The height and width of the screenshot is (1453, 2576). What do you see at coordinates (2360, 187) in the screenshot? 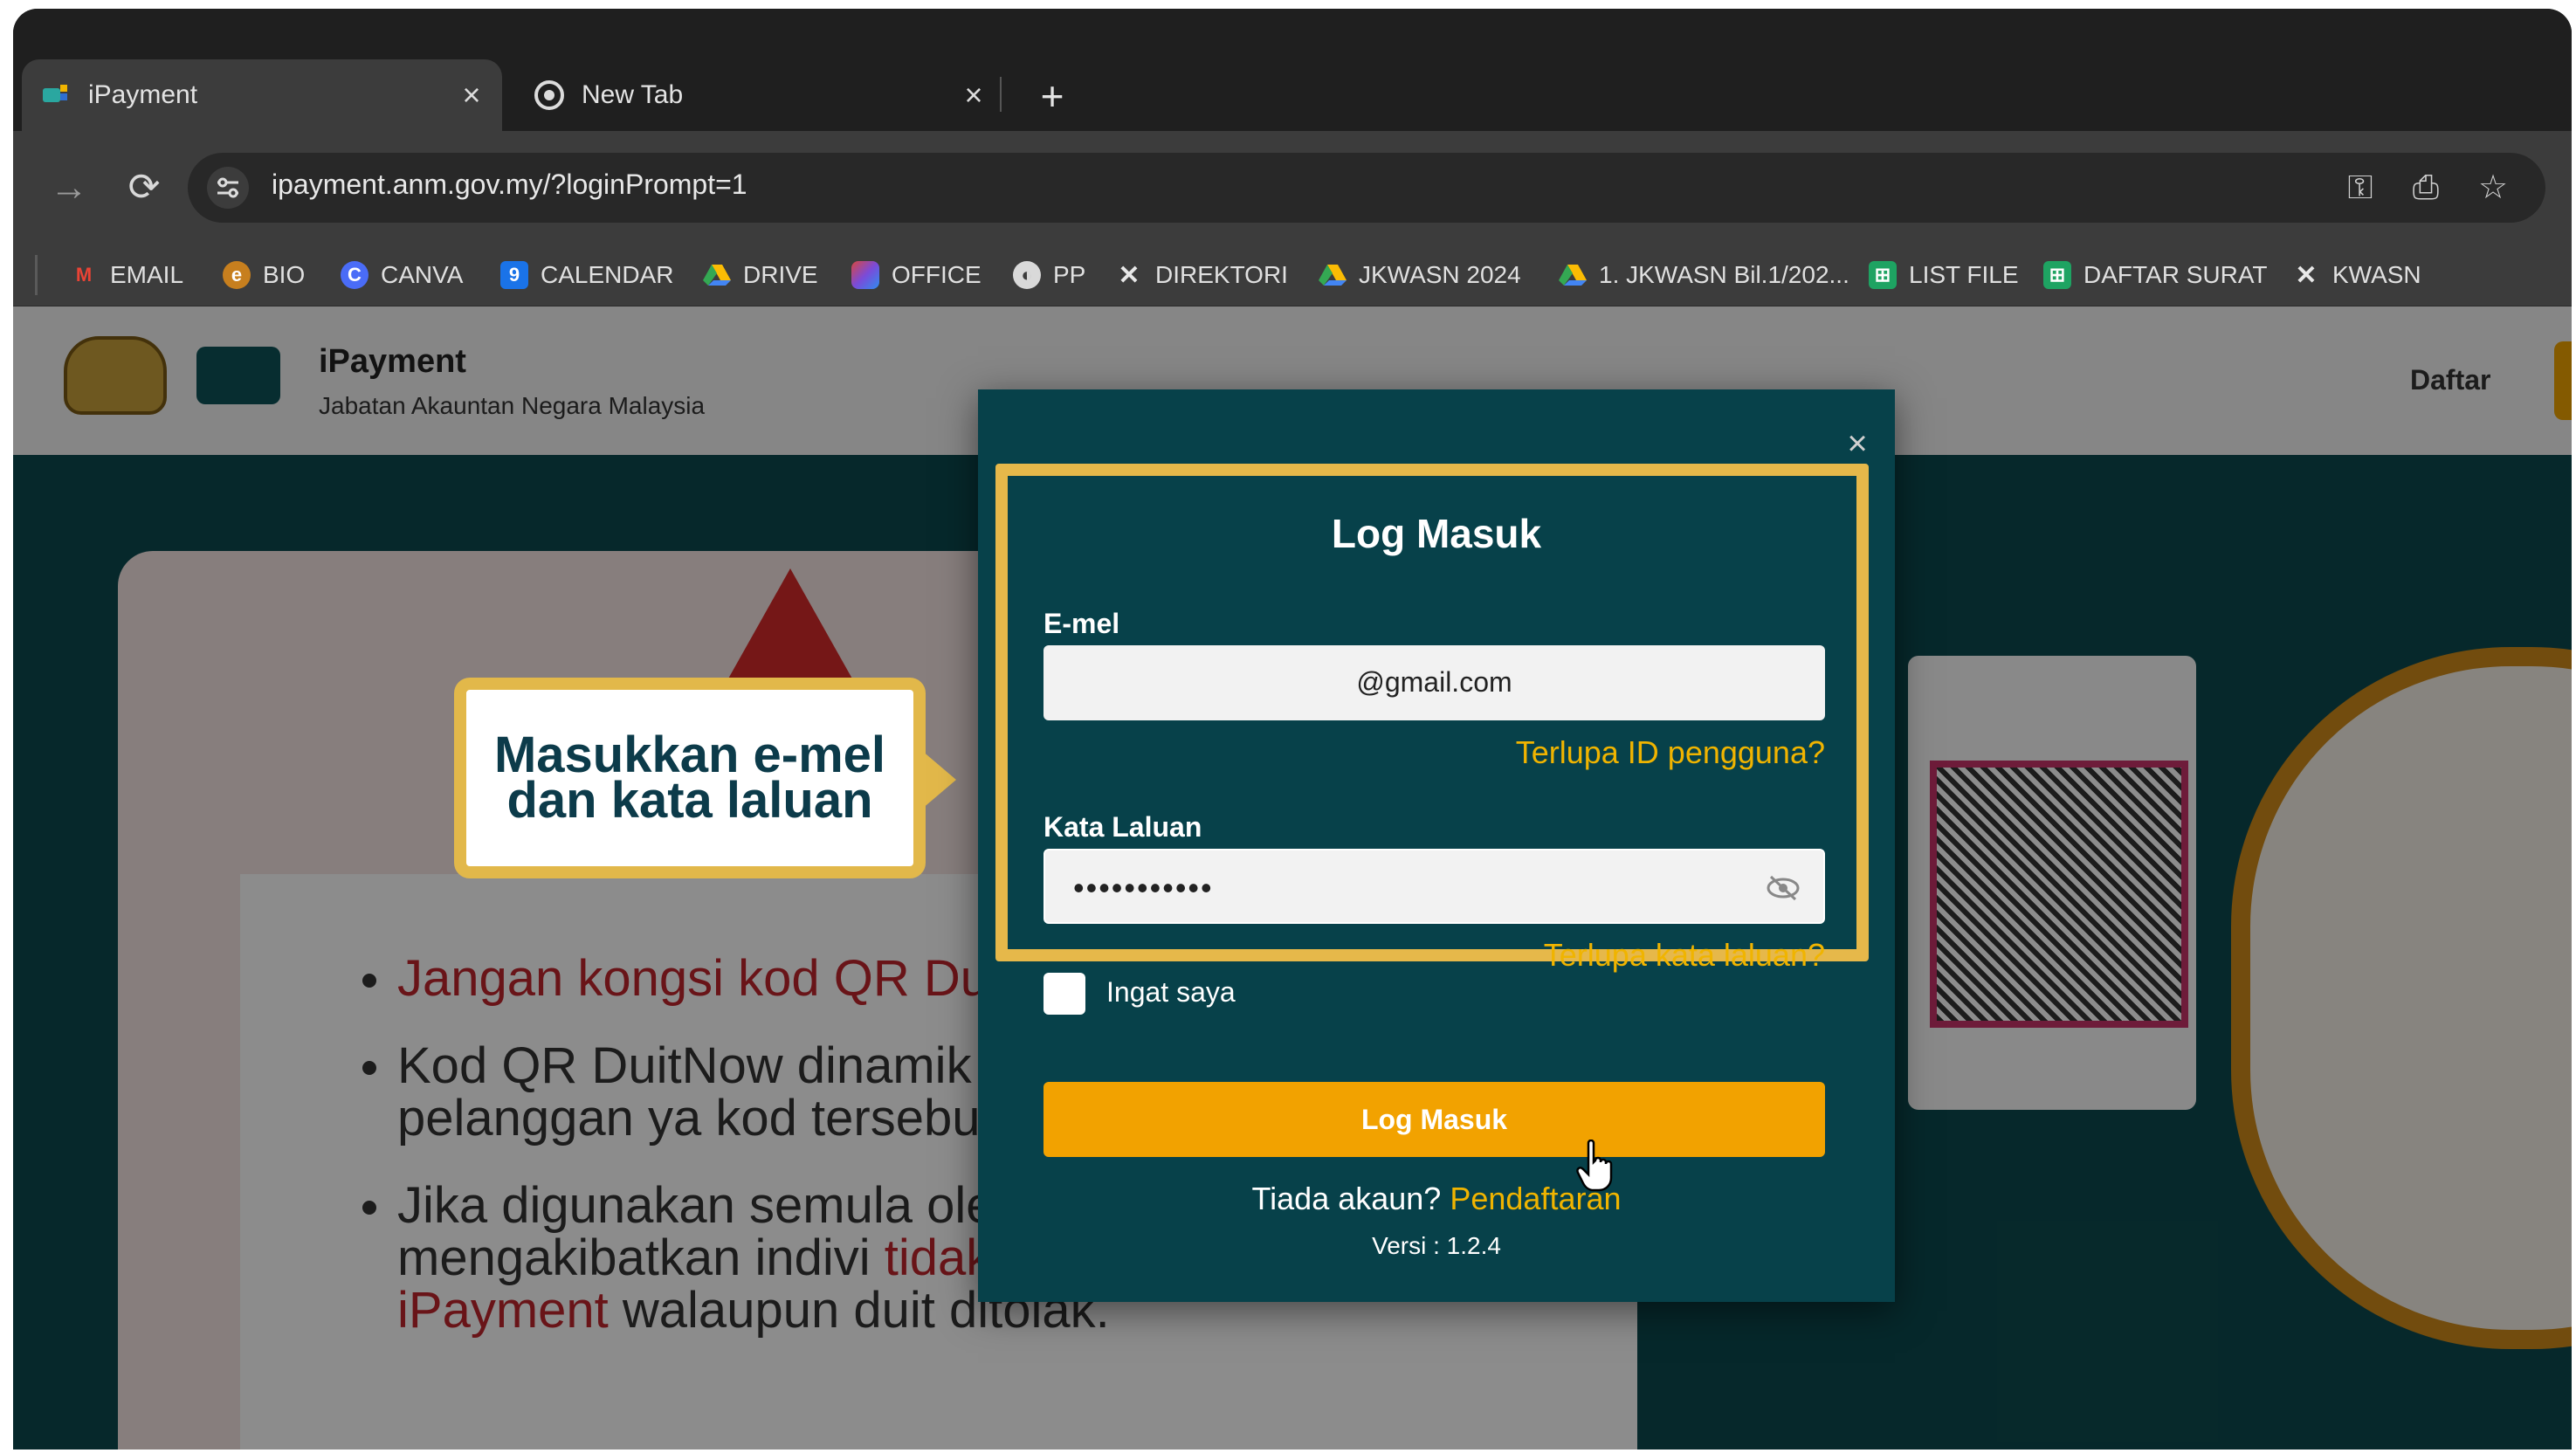
I see `password-key-icon: ⚿` at bounding box center [2360, 187].